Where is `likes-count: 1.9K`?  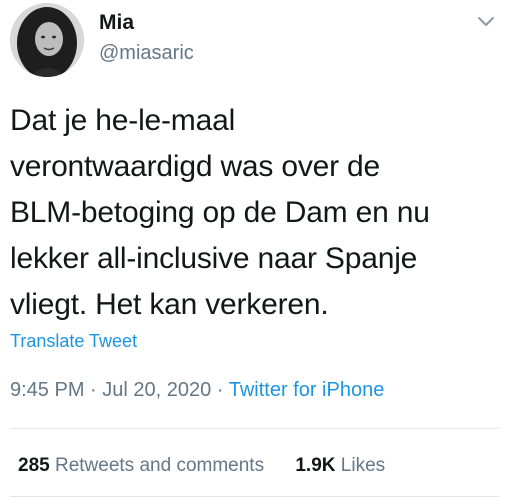 likes-count: 1.9K is located at coordinates (315, 465).